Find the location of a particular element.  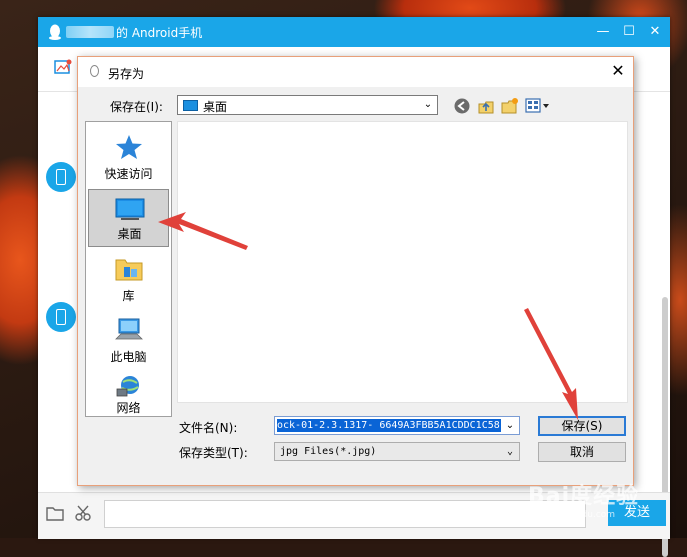

filename-label: 文件名(N): is located at coordinates (208, 428).